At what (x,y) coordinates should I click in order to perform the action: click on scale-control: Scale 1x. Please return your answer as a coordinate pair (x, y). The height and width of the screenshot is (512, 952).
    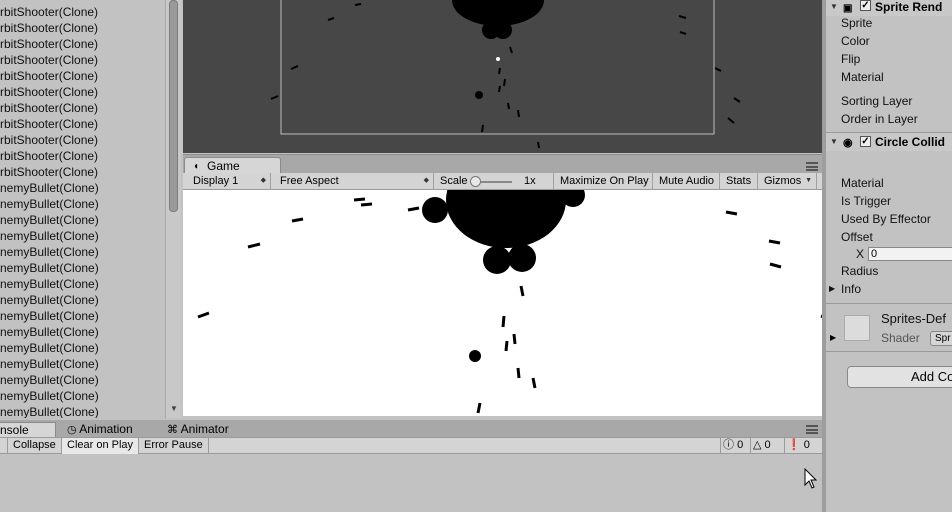
    Looking at the image, I should click on (494, 181).